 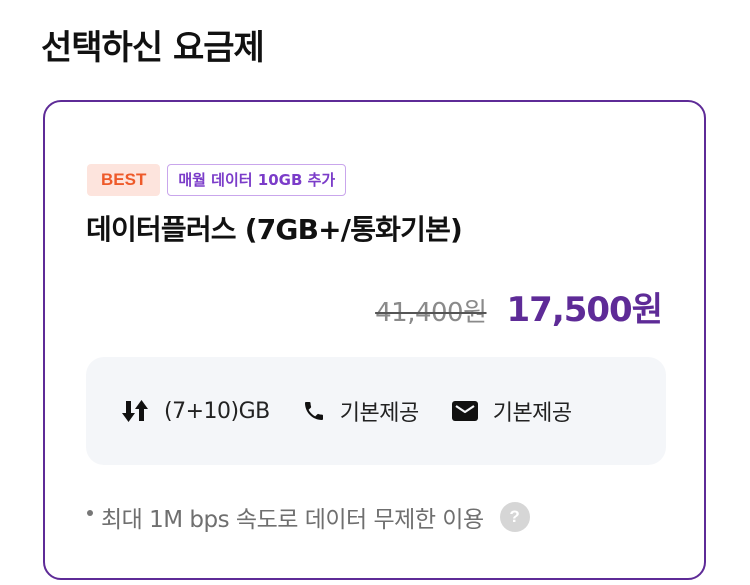 I want to click on help-question-icon: ?, so click(x=514, y=517).